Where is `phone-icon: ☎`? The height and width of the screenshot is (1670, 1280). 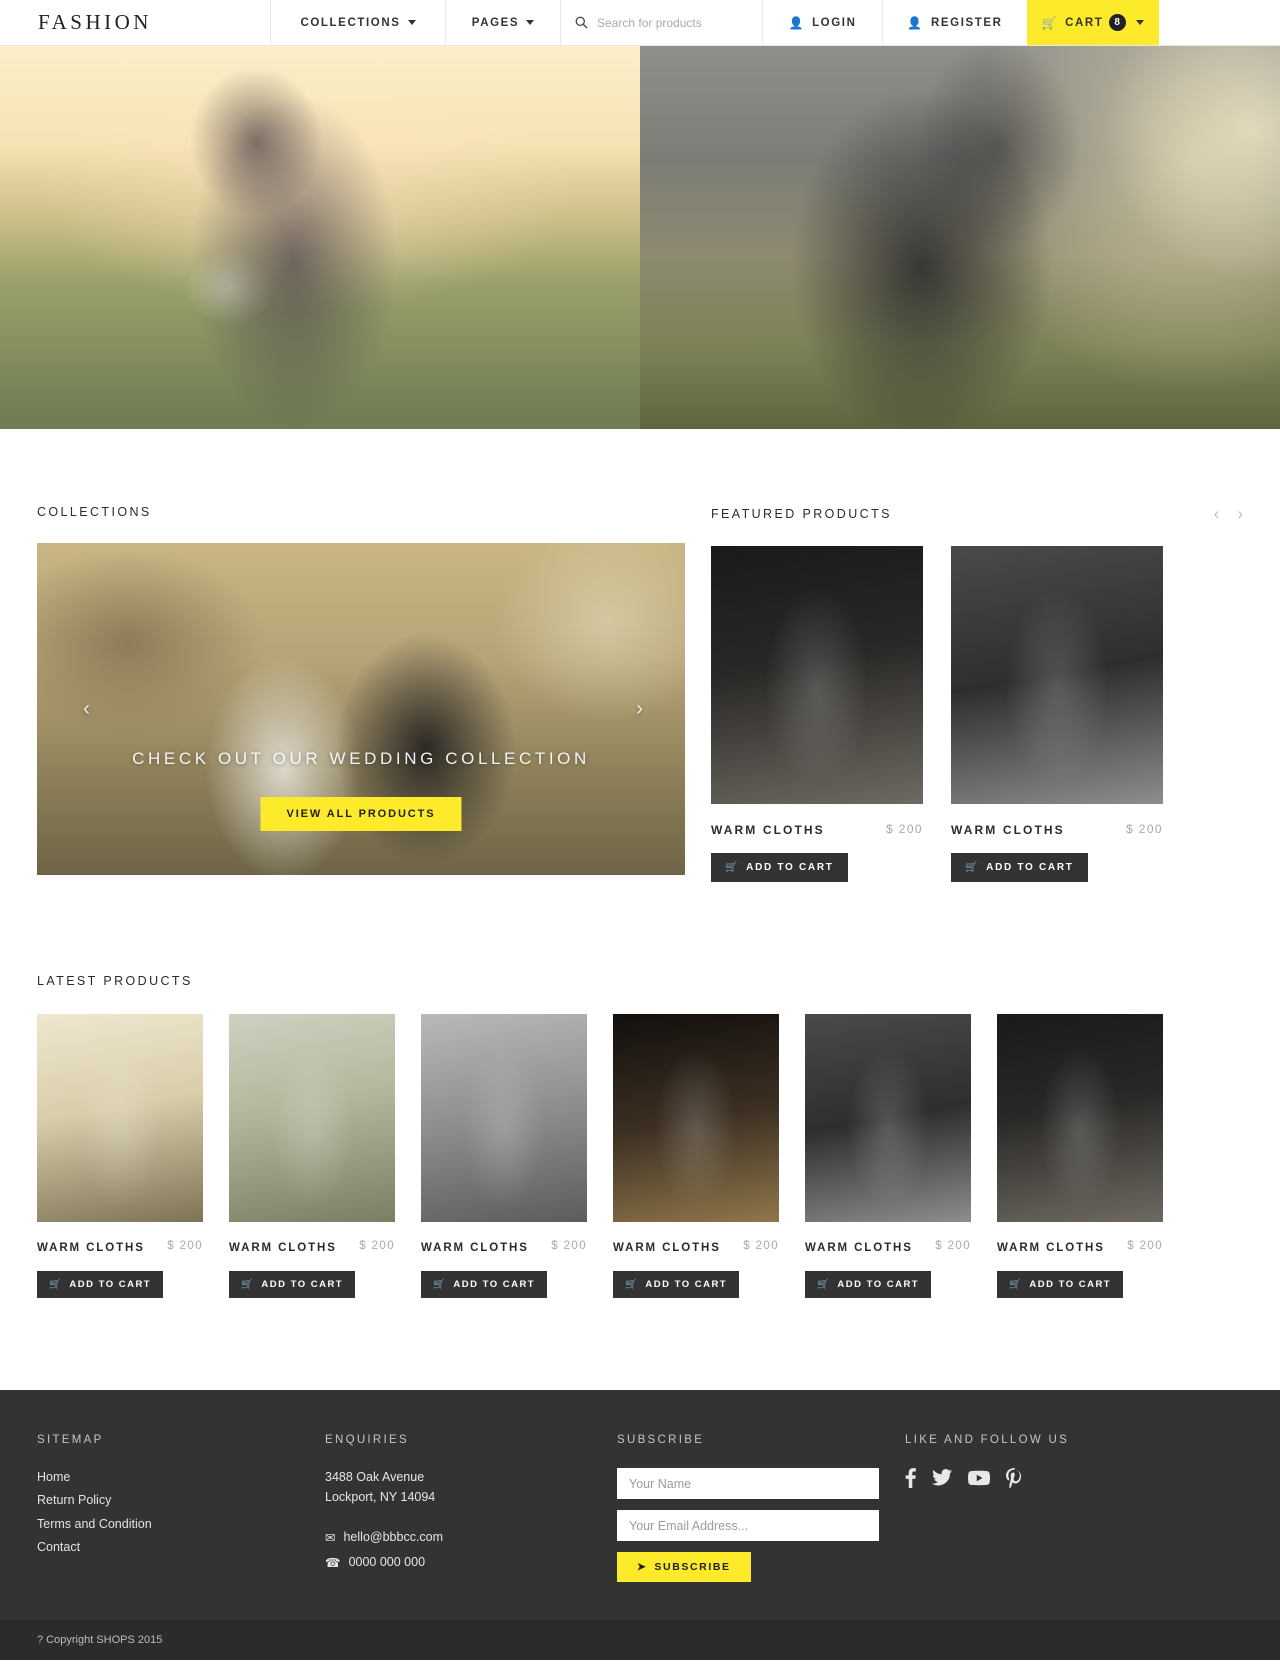 phone-icon: ☎ is located at coordinates (333, 1562).